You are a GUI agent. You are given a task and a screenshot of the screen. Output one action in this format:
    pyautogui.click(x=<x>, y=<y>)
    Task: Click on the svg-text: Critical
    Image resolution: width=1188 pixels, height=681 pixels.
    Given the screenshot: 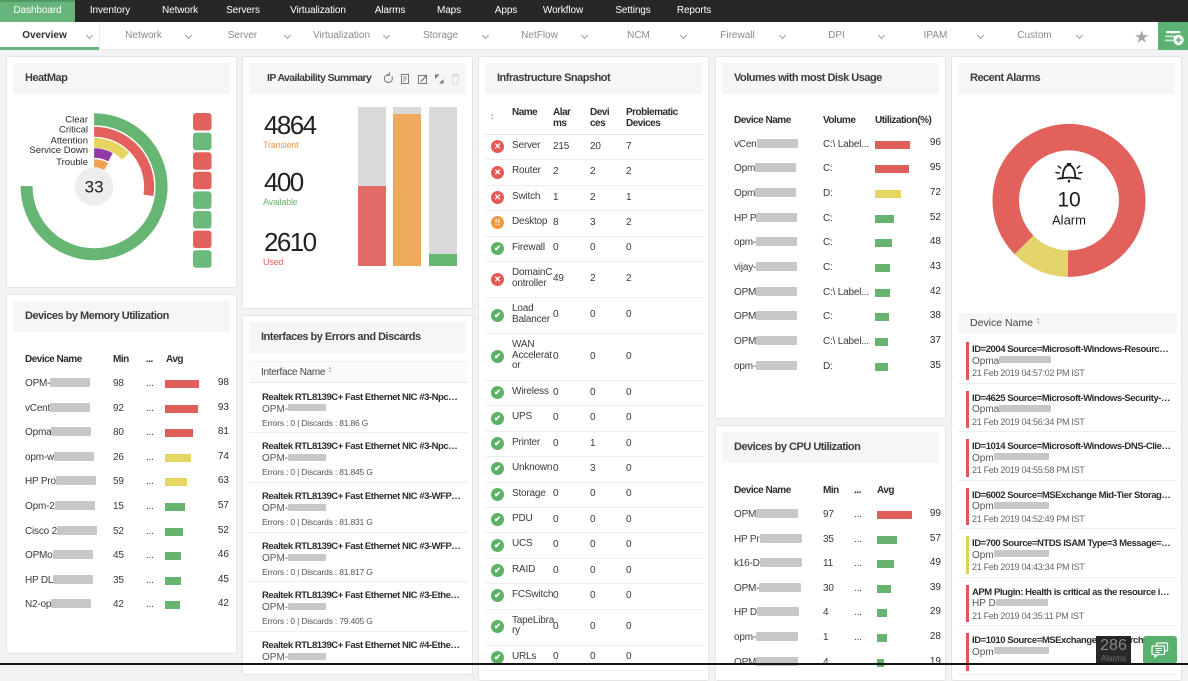 What is the action you would take?
    pyautogui.click(x=73, y=130)
    